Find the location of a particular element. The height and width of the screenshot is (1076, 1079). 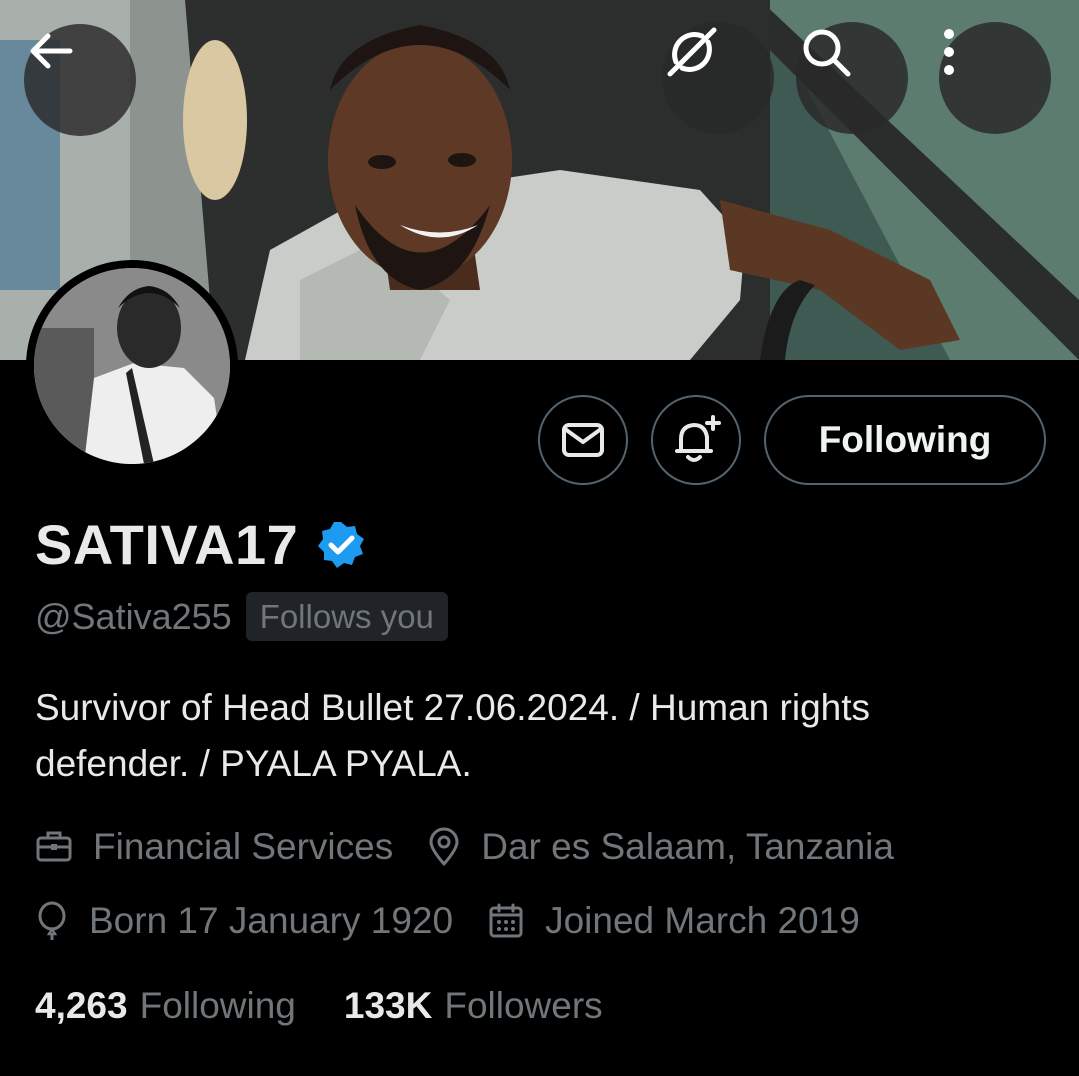

birthday-text: Born 17 January 1920 is located at coordinates (271, 920).